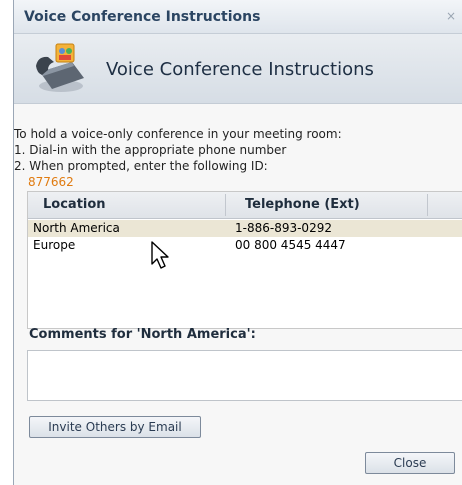 This screenshot has width=462, height=485. I want to click on cell-location: Europe, so click(54, 245).